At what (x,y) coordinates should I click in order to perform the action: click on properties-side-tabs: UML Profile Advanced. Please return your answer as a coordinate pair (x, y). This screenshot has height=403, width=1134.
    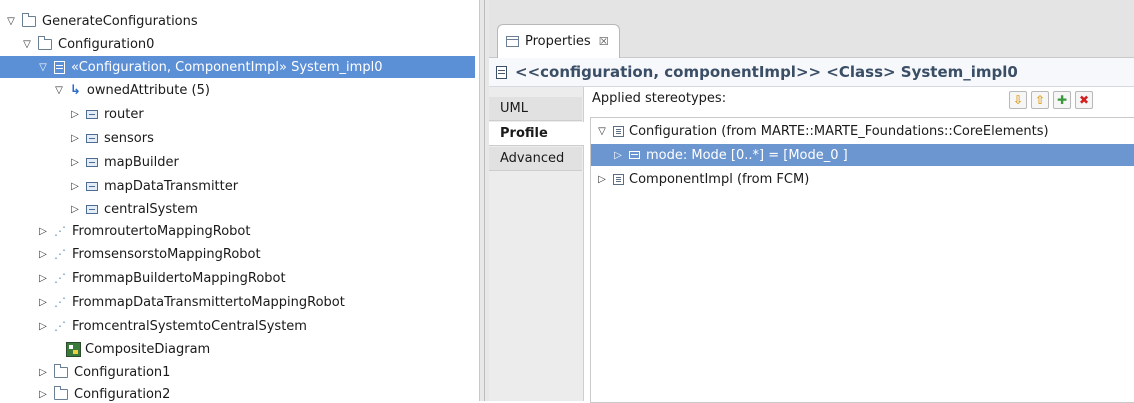
    Looking at the image, I should click on (536, 244).